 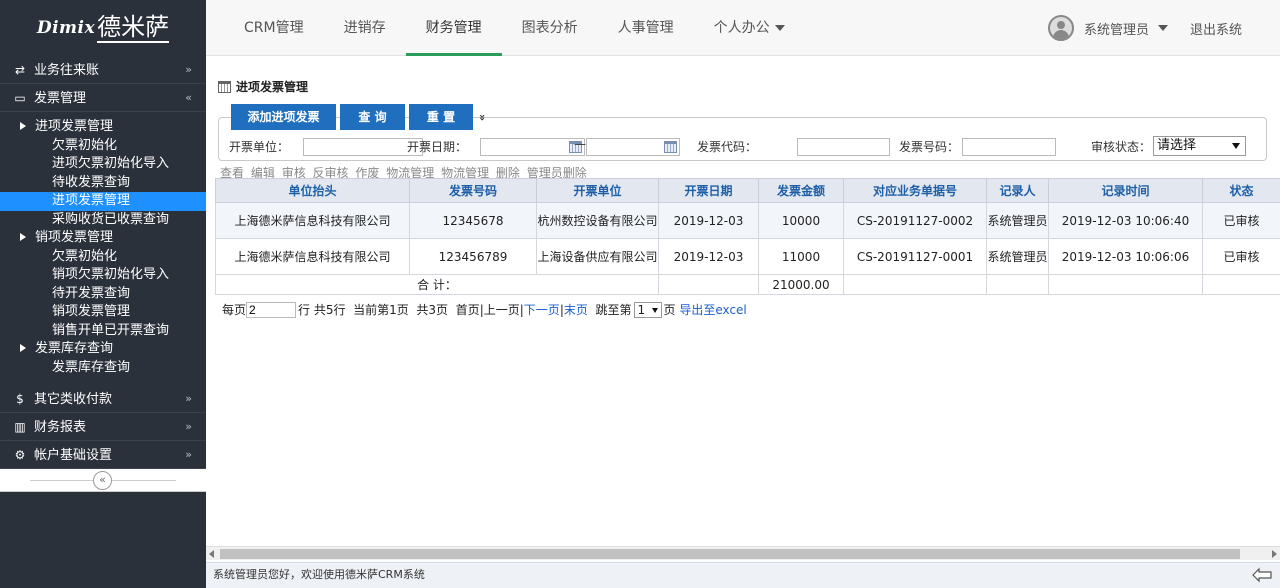 What do you see at coordinates (20, 399) in the screenshot?
I see `dollar-icon: $` at bounding box center [20, 399].